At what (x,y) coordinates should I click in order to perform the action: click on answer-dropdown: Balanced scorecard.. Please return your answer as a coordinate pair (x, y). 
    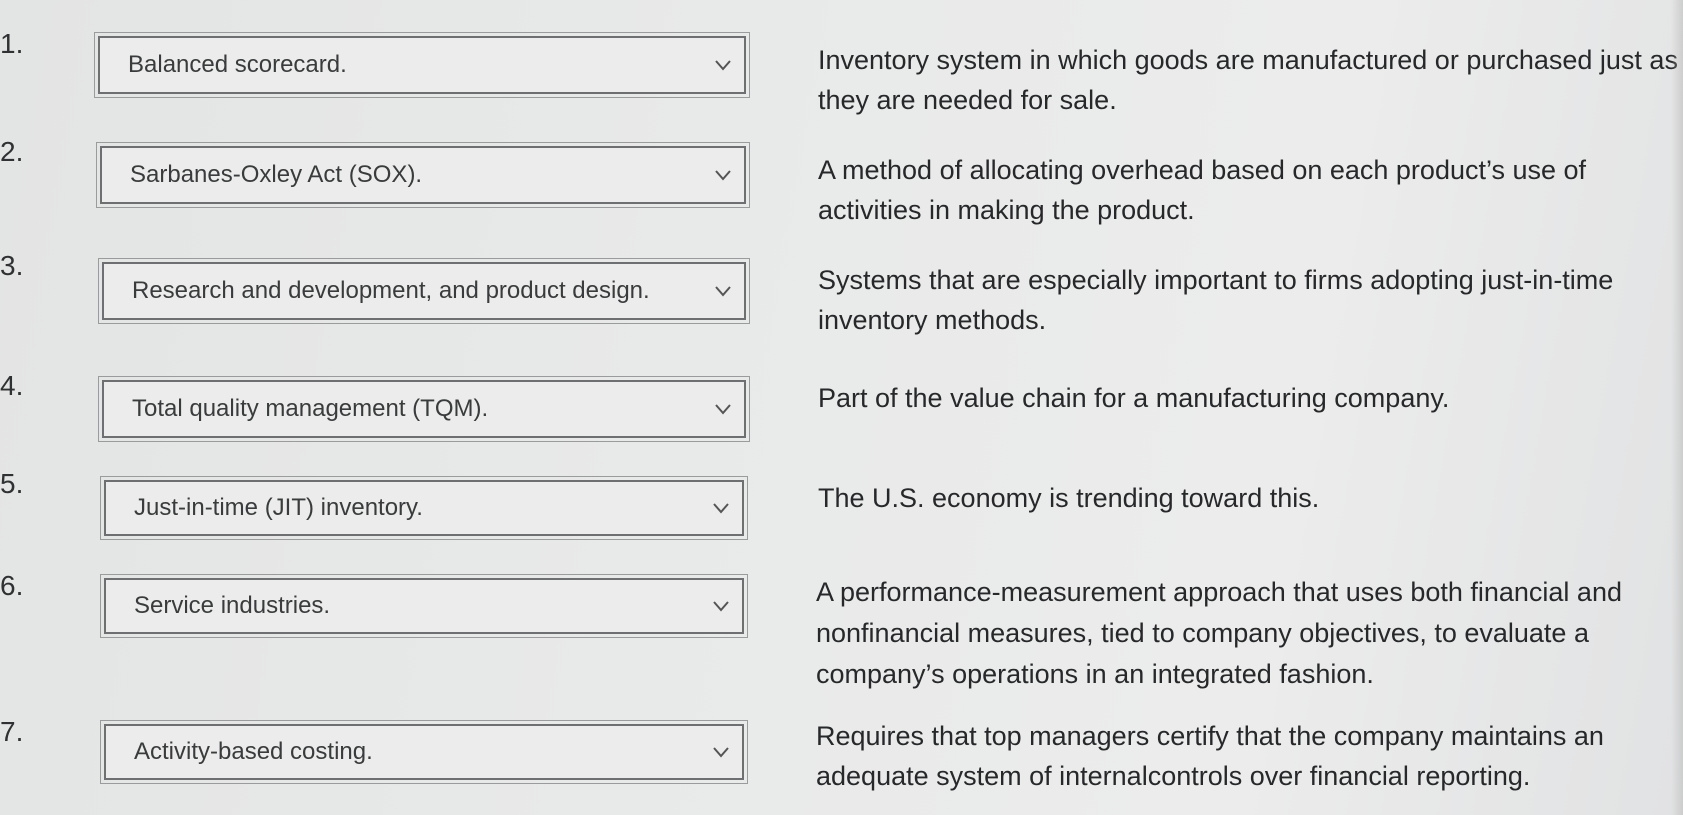
    Looking at the image, I should click on (422, 65).